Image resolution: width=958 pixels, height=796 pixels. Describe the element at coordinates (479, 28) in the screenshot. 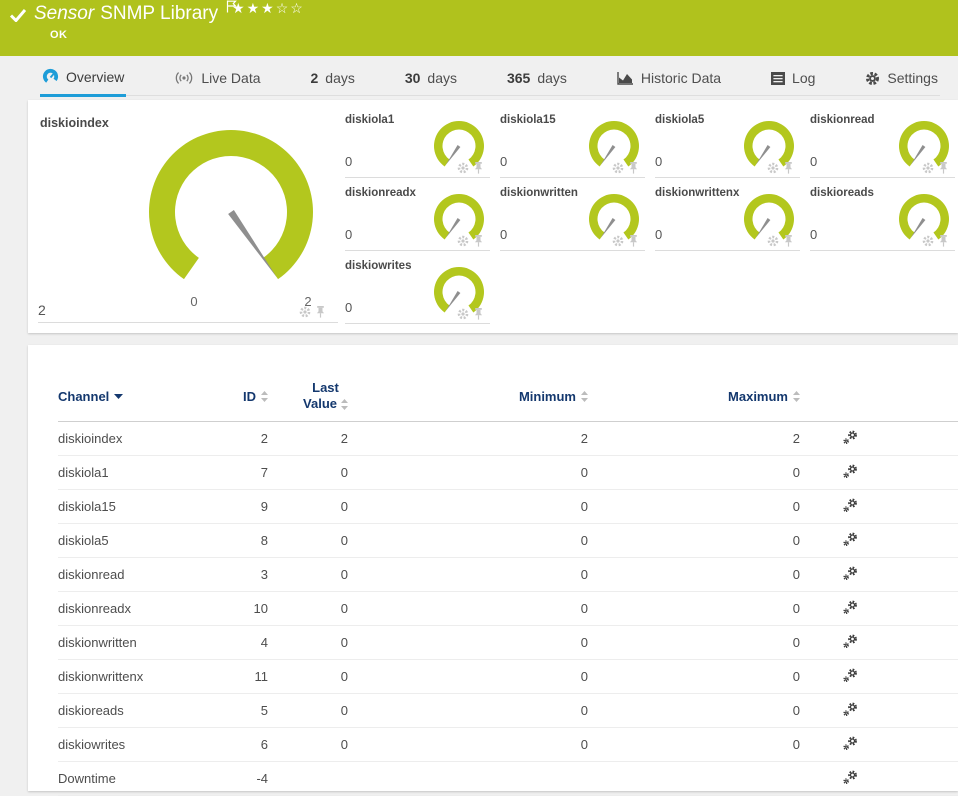

I see `sensor-header: Sensor SNMP Library ★★★☆☆ OK` at that location.